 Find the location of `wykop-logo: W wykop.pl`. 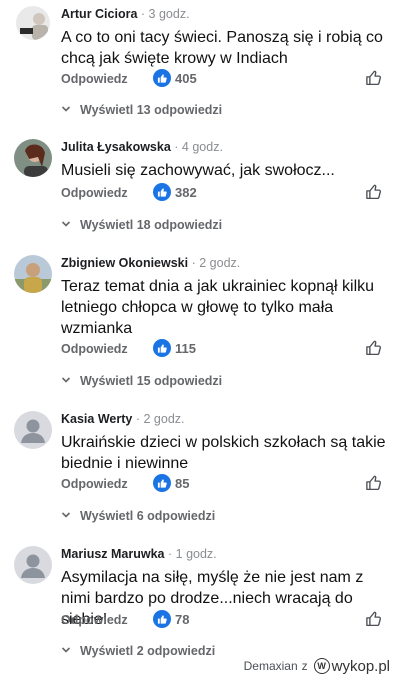

wykop-logo: W wykop.pl is located at coordinates (351, 666).